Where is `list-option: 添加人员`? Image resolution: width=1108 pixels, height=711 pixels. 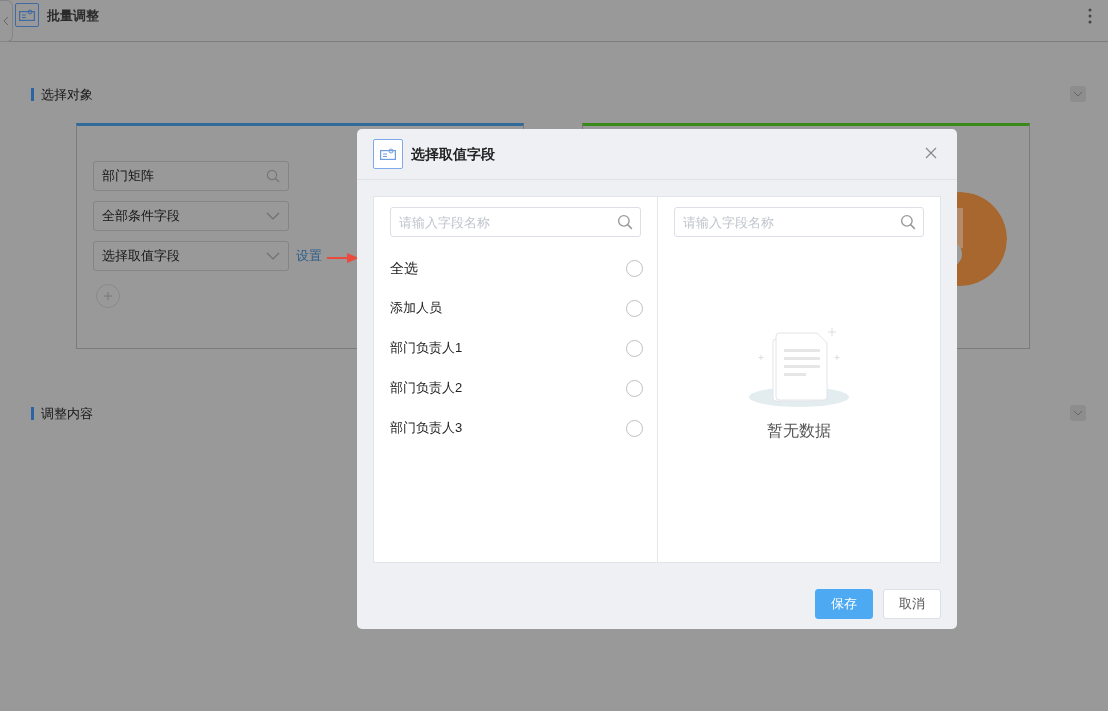
list-option: 添加人员 is located at coordinates (515, 308).